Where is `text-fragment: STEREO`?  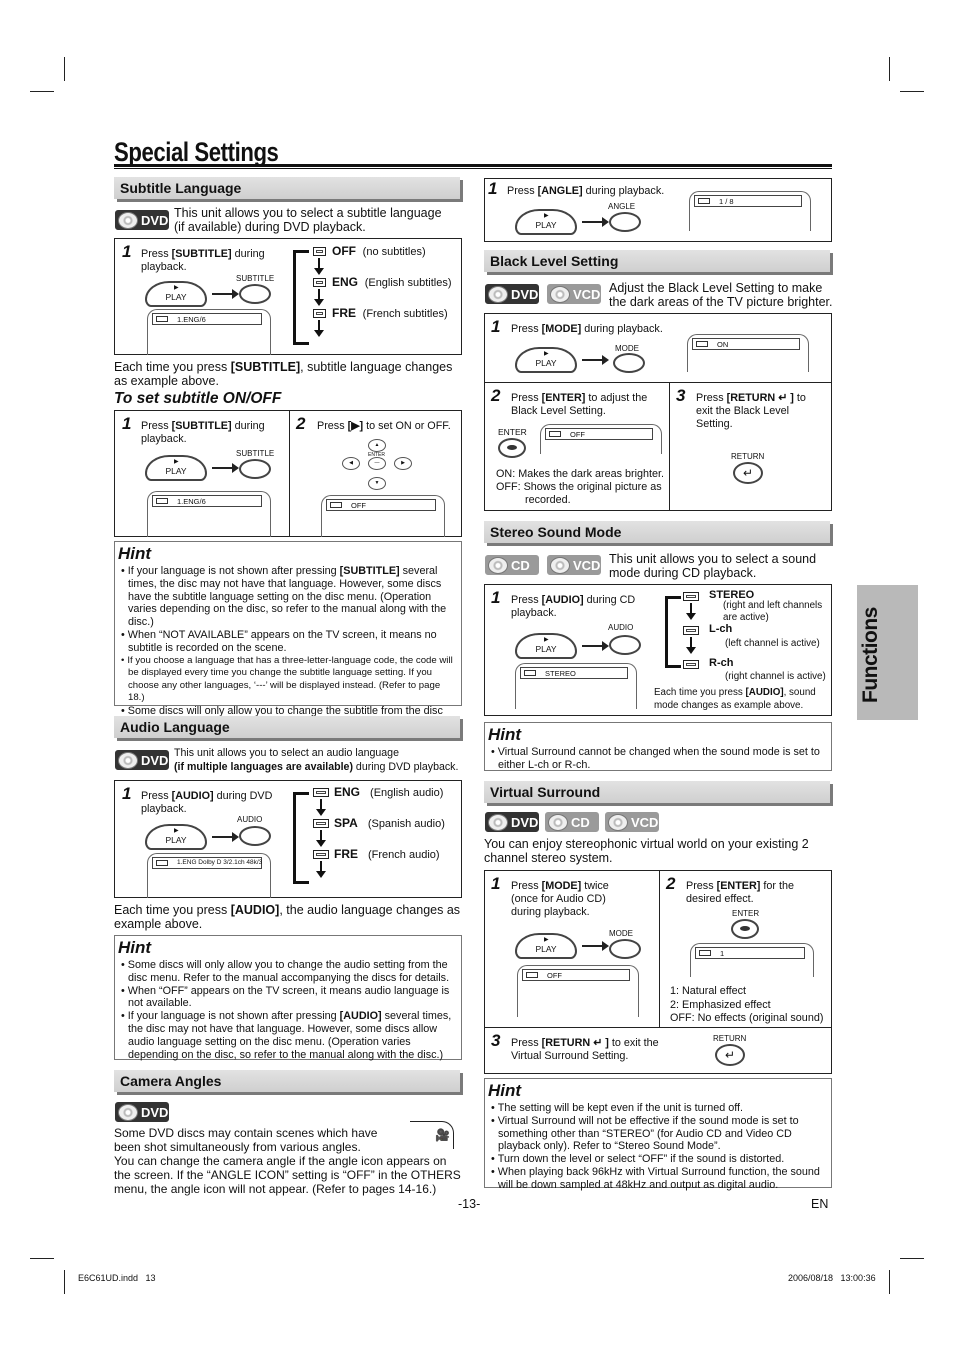
text-fragment: STEREO is located at coordinates (560, 673).